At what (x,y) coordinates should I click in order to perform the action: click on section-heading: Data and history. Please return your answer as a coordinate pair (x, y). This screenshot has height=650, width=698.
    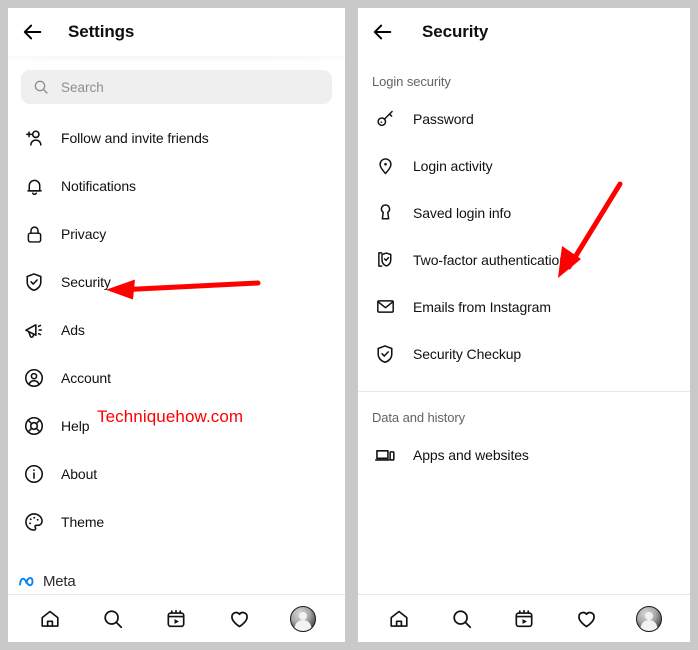
    Looking at the image, I should click on (419, 417).